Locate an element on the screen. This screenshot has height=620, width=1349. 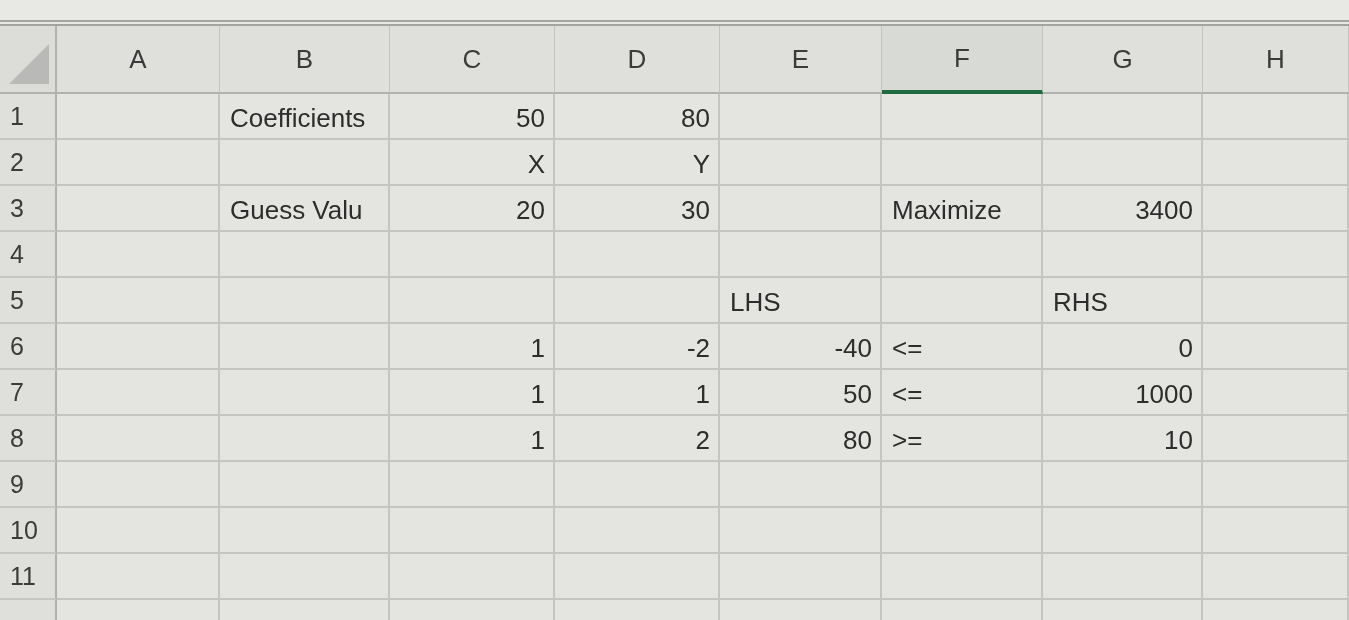
table-cell: >= is located at coordinates (962, 439).